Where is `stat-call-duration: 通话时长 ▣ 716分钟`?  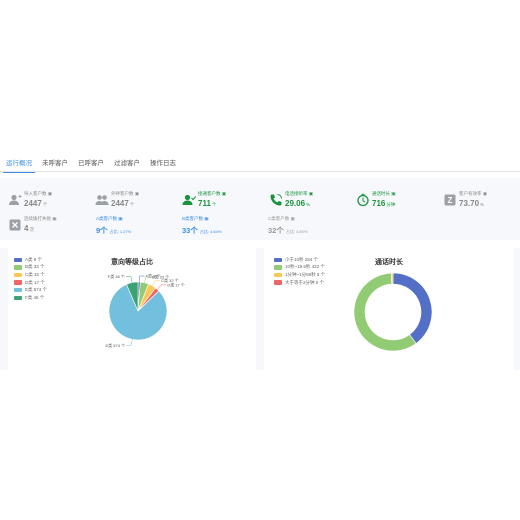
stat-call-duration: 通话时长 ▣ 716分钟 is located at coordinates (388, 203).